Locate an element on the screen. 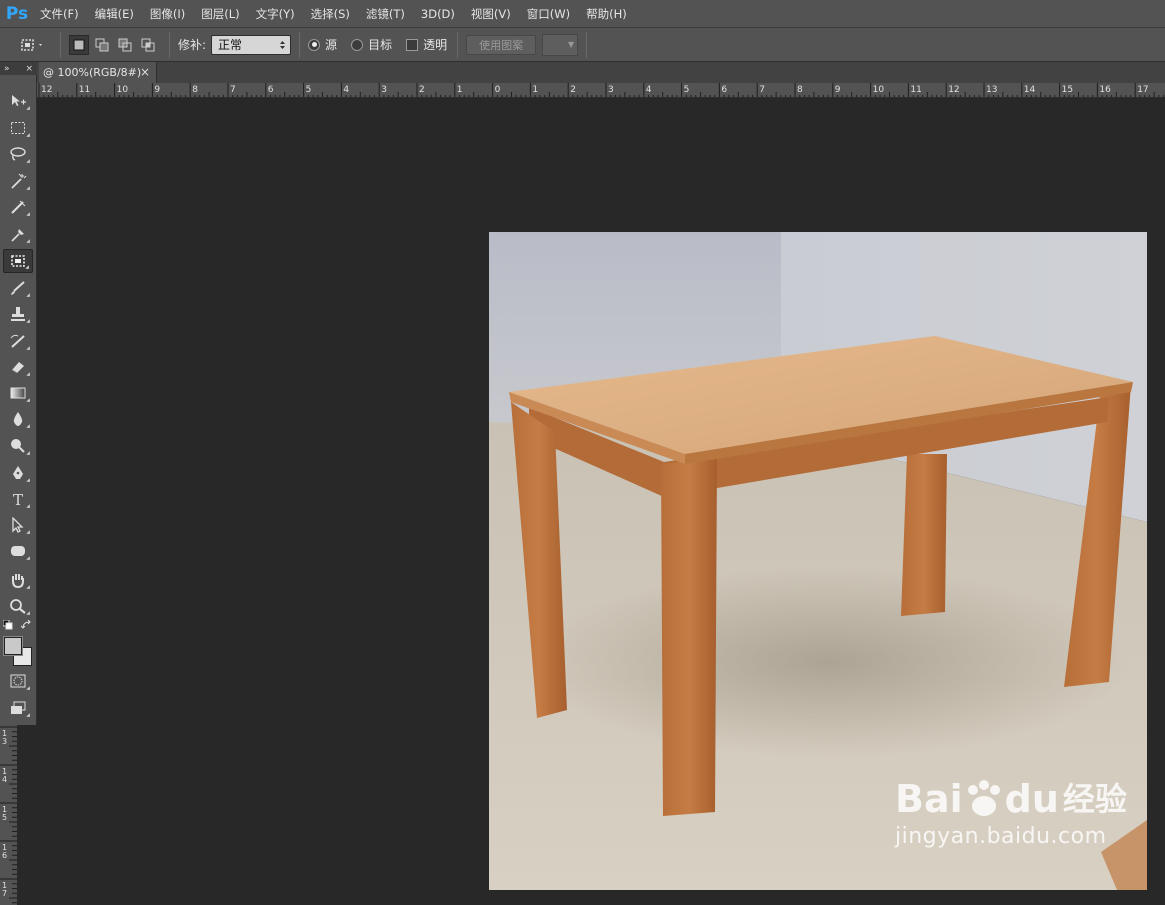 The height and width of the screenshot is (905, 1165). table-leg-front is located at coordinates (689, 637).